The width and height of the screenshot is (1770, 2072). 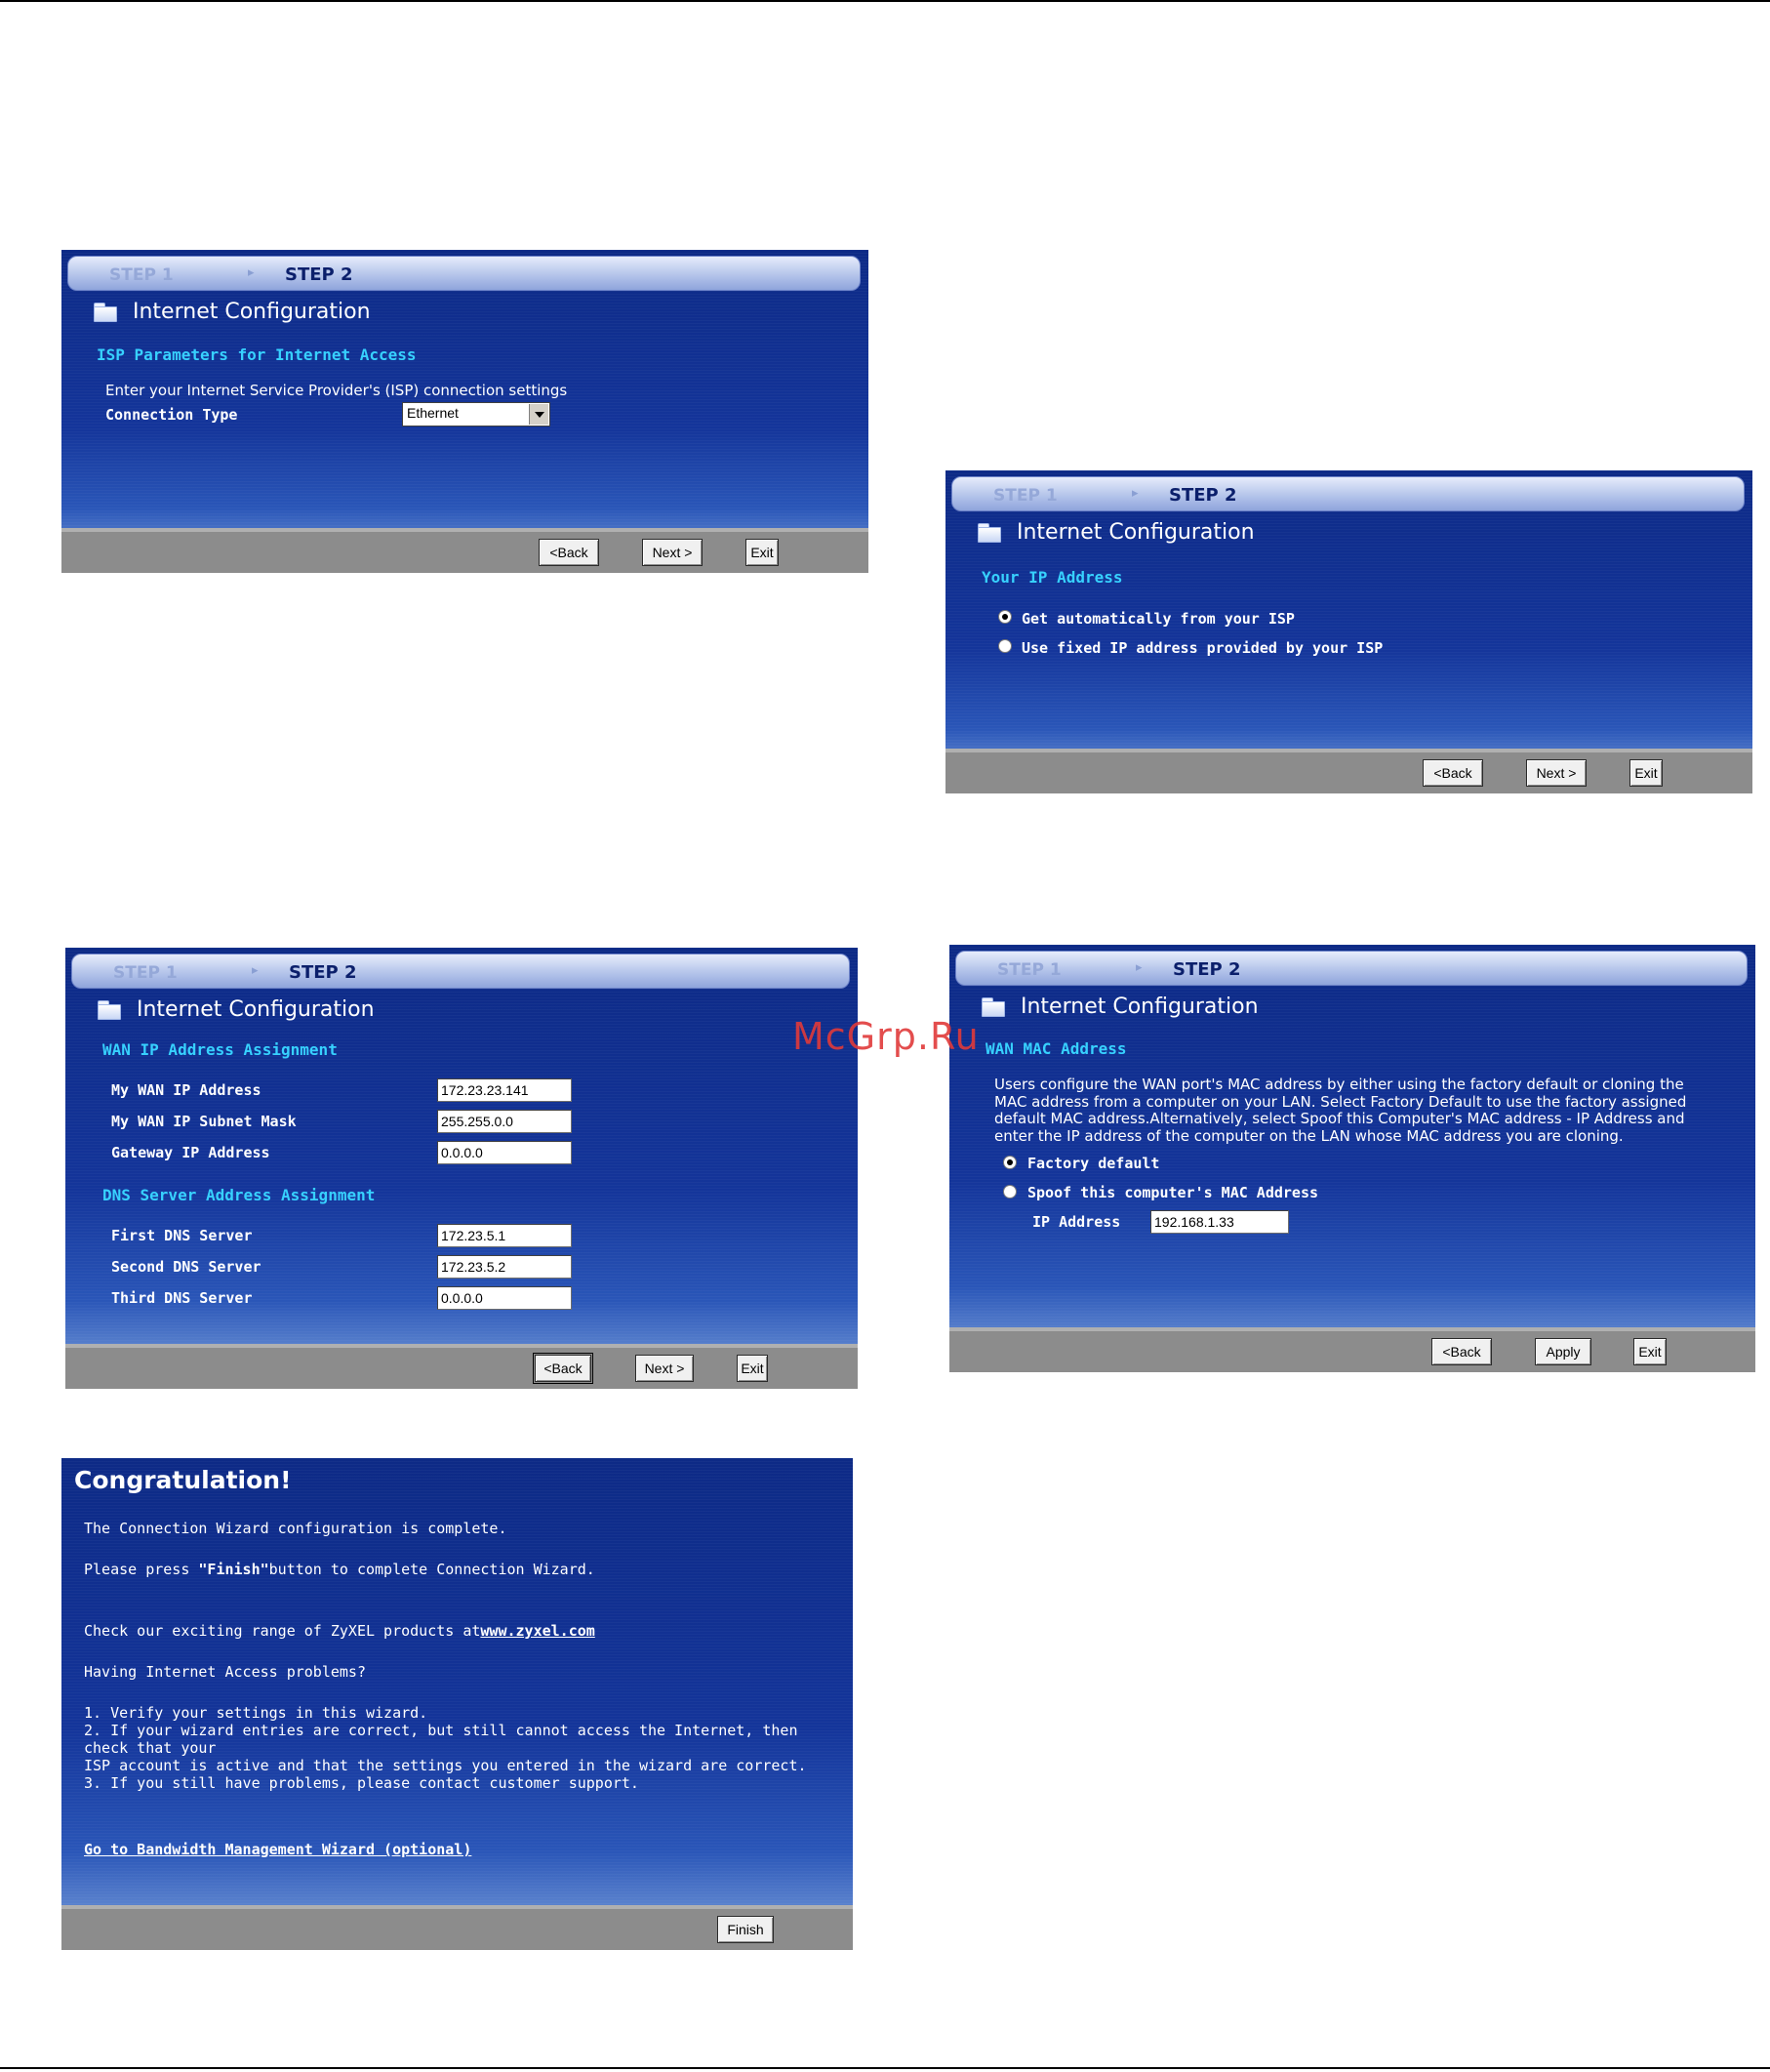 I want to click on second-dns-input, so click(x=504, y=1267).